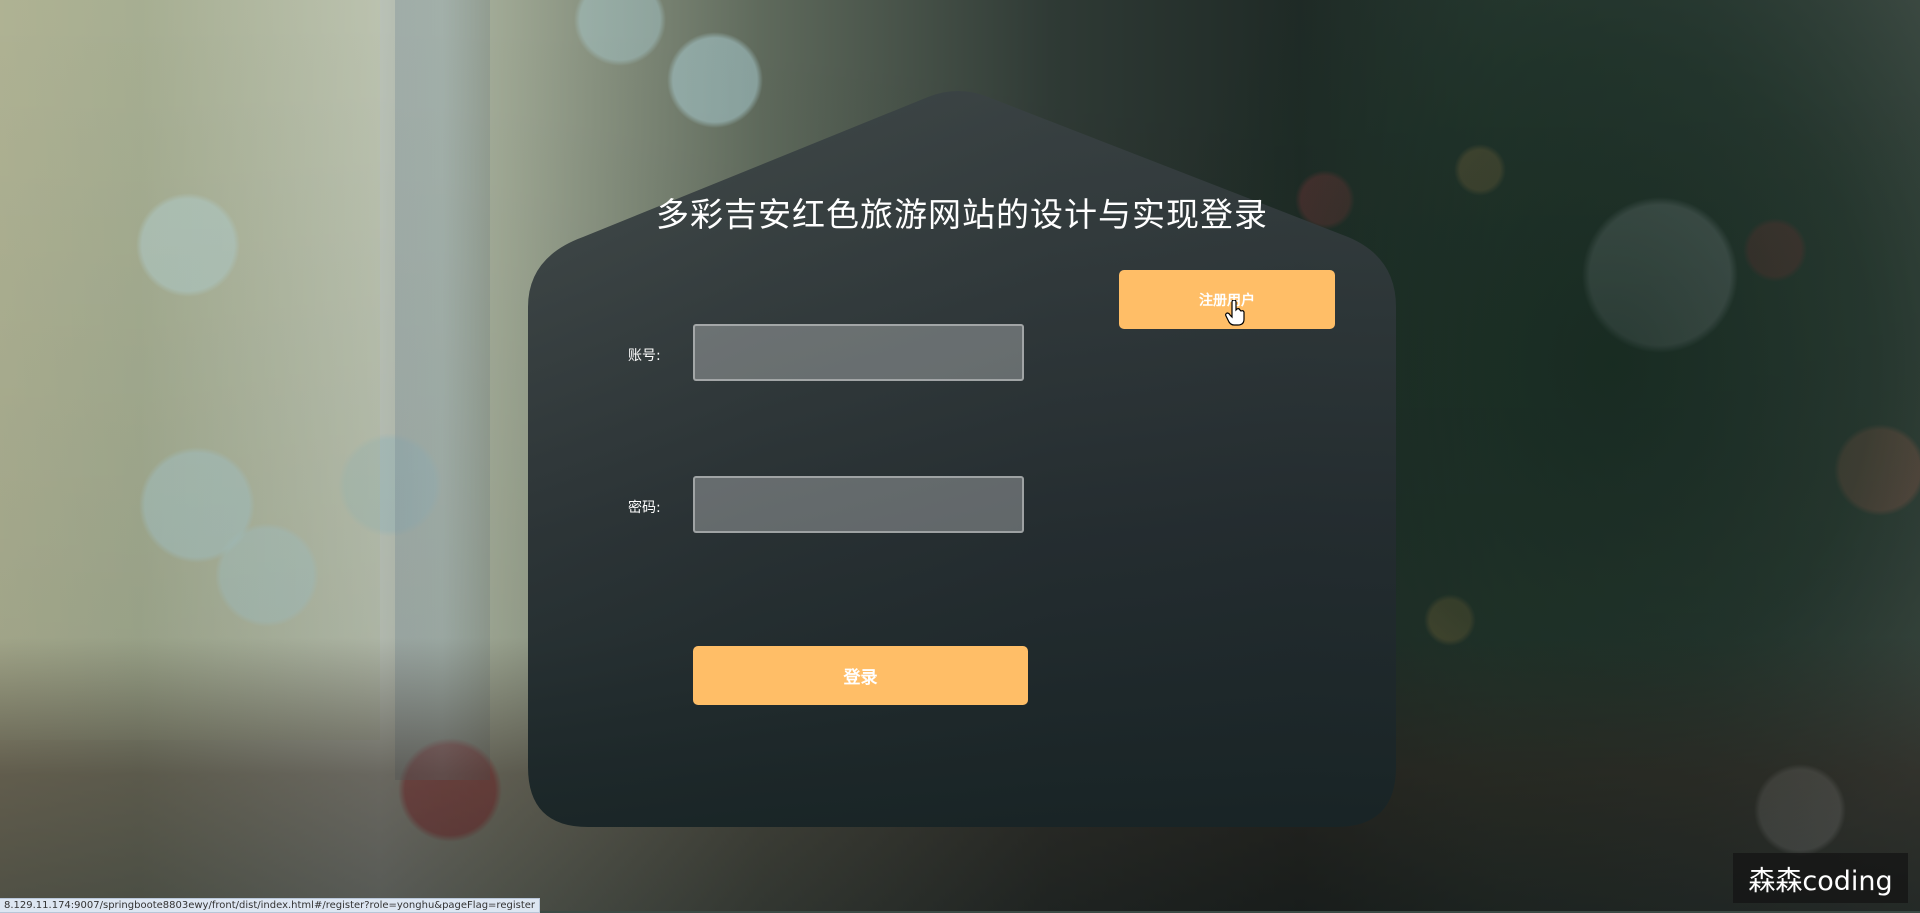 The width and height of the screenshot is (1920, 913). I want to click on password-label: 密码:, so click(644, 508).